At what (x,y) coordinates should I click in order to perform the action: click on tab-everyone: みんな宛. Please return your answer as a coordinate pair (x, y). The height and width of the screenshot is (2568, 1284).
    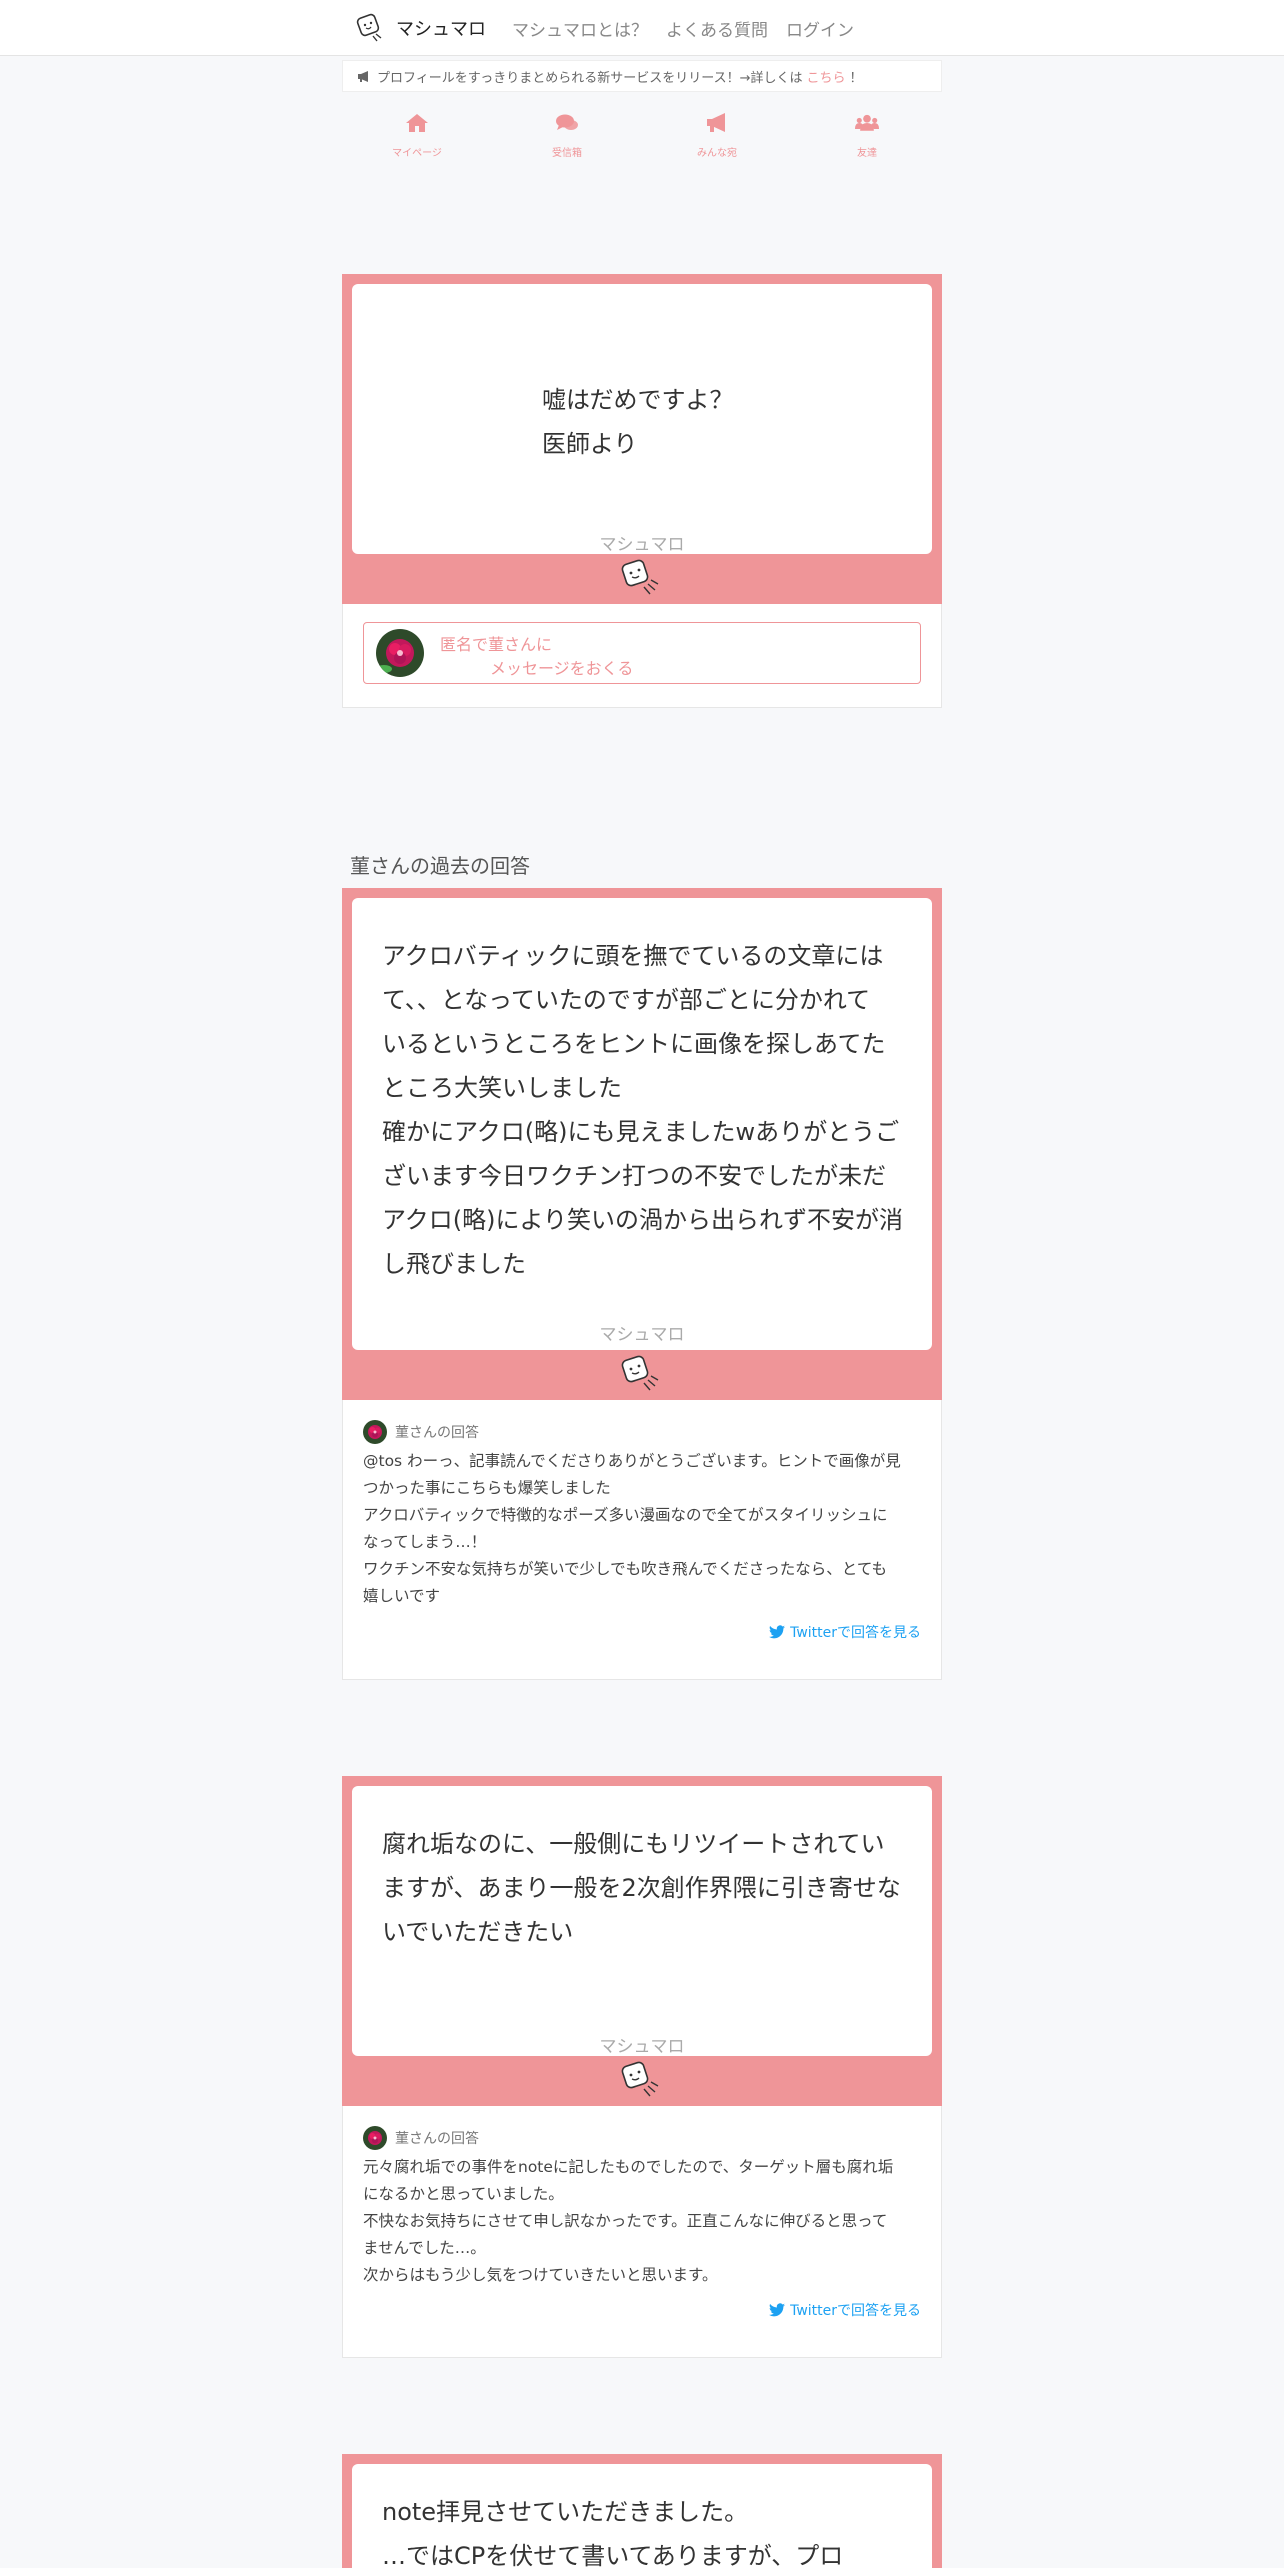
    Looking at the image, I should click on (717, 135).